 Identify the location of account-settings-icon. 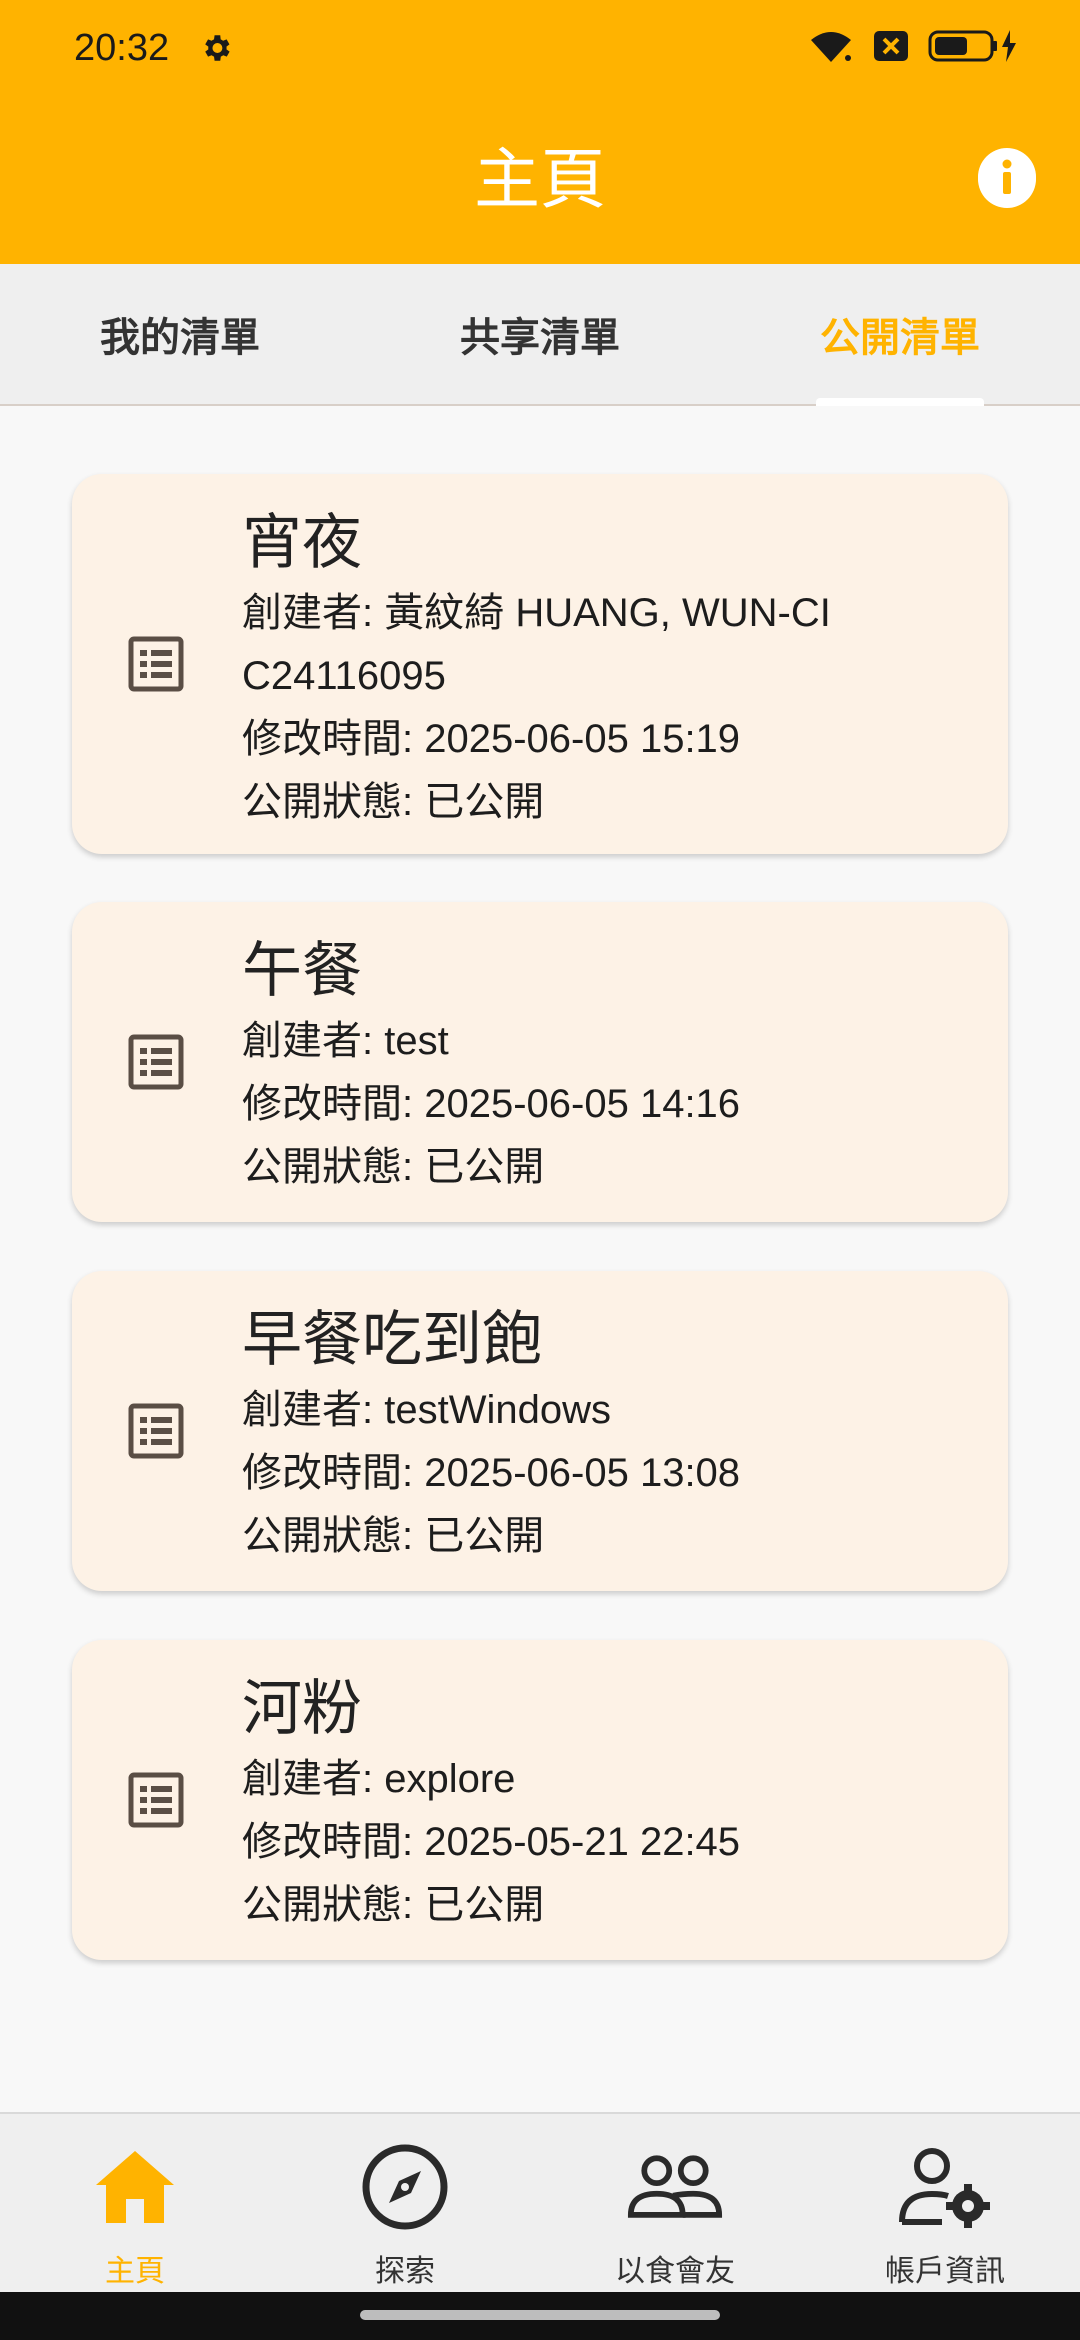
(945, 2187).